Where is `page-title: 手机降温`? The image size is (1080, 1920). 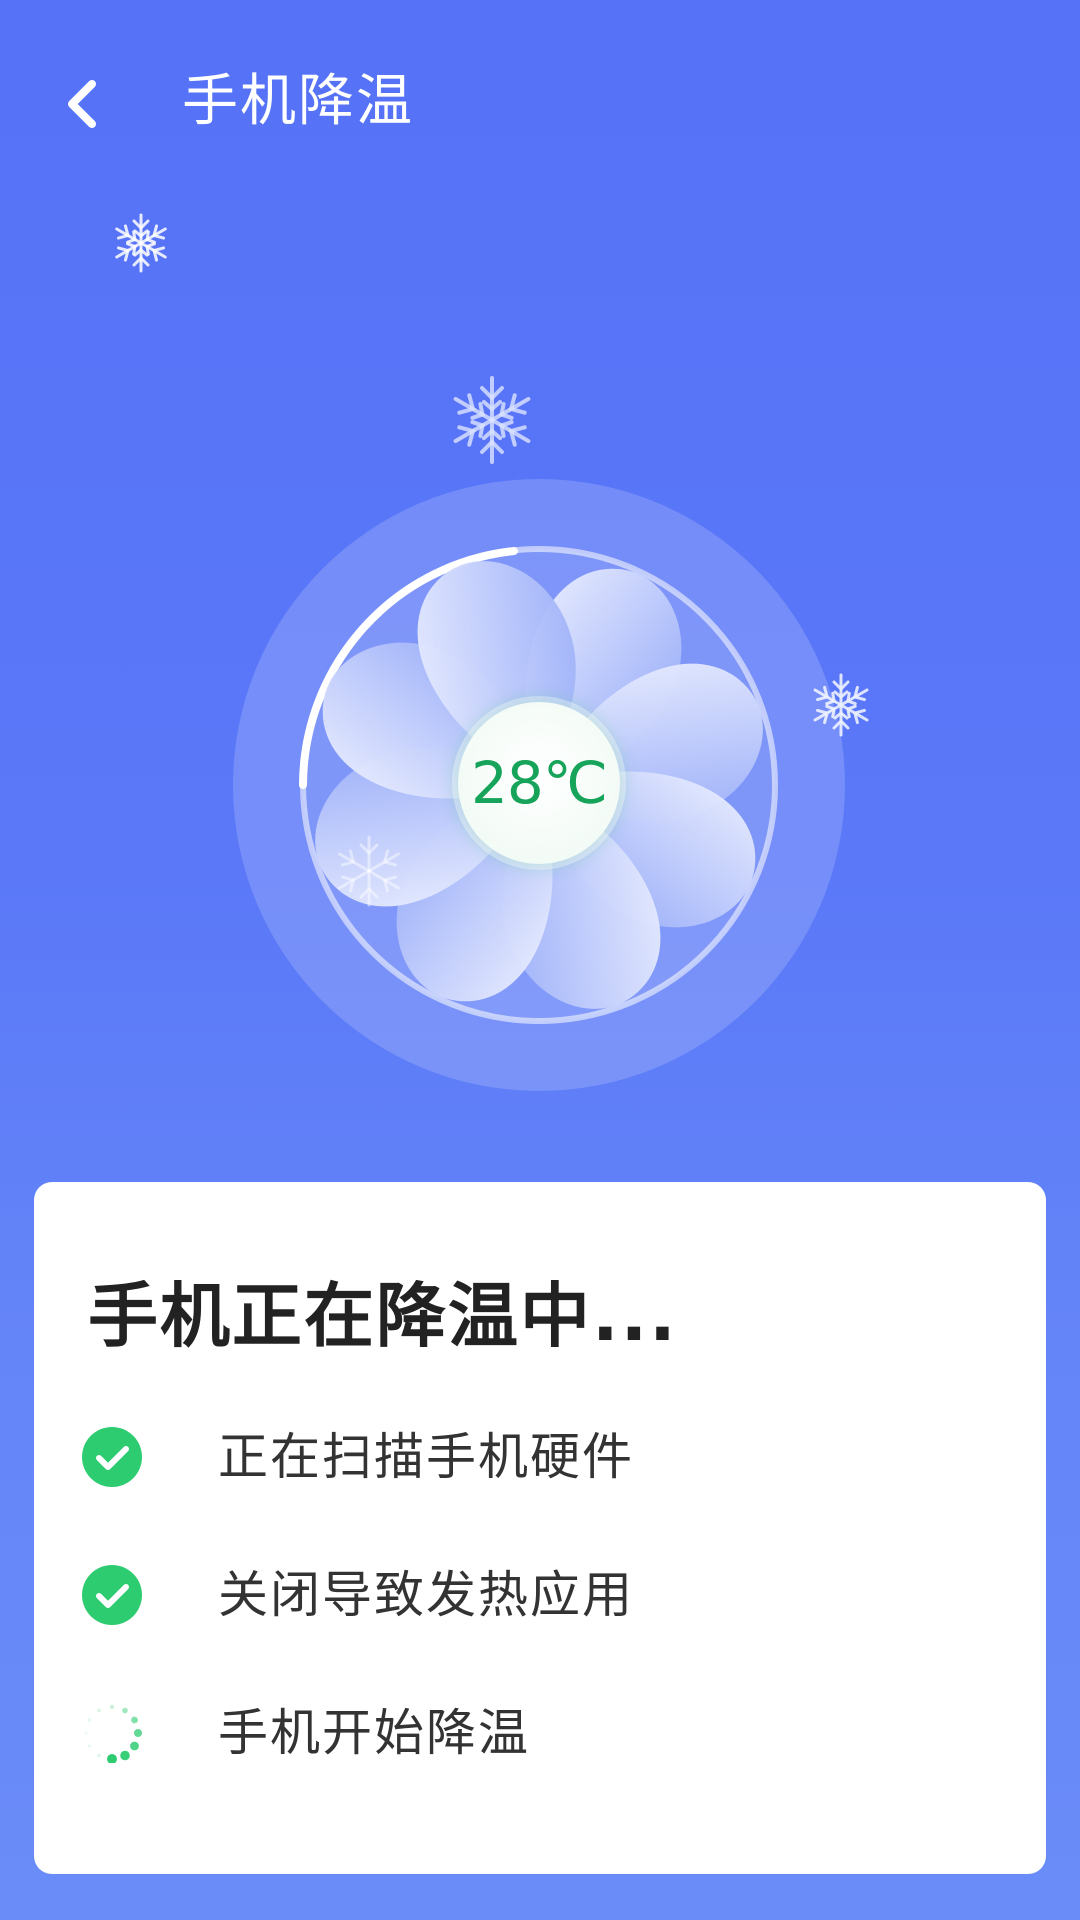
page-title: 手机降温 is located at coordinates (298, 101).